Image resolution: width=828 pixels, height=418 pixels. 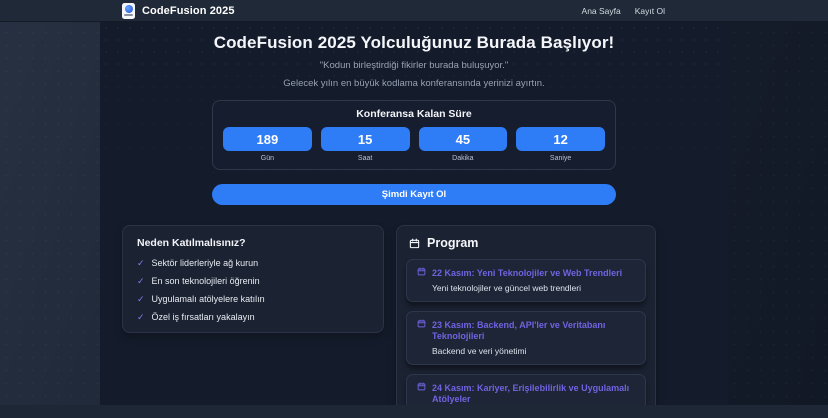 I want to click on program-title: Program, so click(x=453, y=243).